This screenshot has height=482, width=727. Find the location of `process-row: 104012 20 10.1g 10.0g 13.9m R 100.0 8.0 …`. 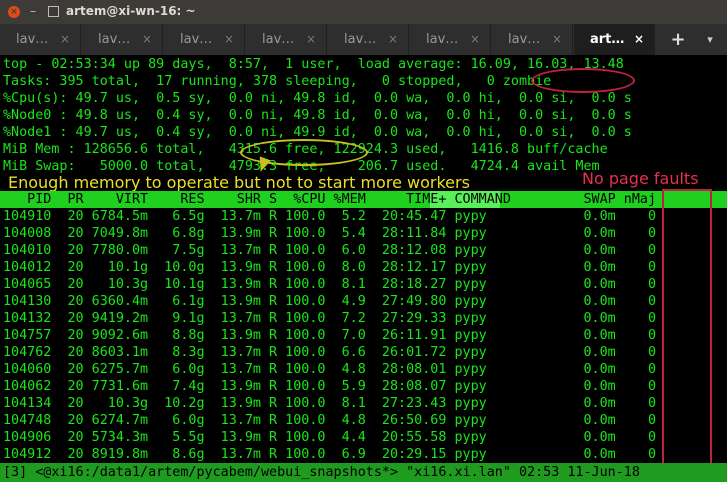

process-row: 104012 20 10.1g 10.0g 13.9m R 100.0 8.0 … is located at coordinates (330, 267).